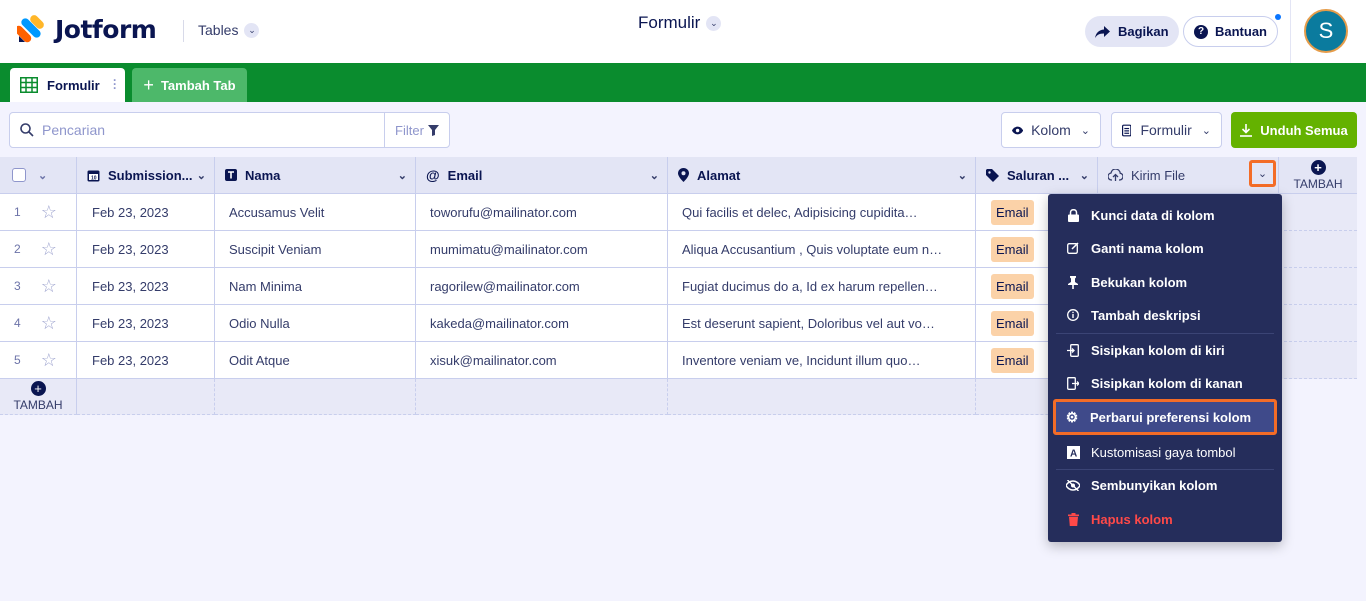 This screenshot has width=1366, height=601. I want to click on cell-email: ragorilew@mailinator.com, so click(542, 286).